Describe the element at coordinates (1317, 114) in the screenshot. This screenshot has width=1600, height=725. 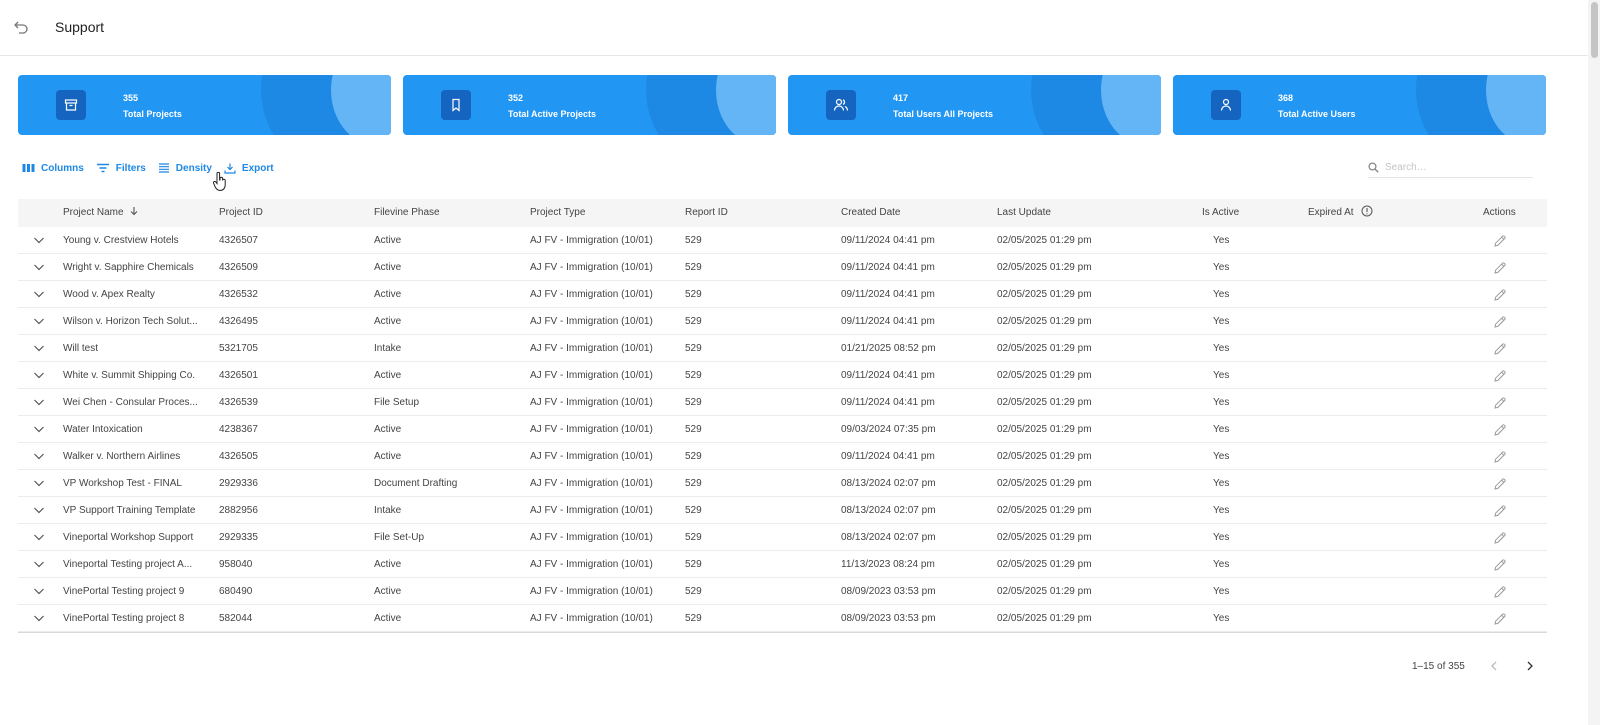
I see `stat-label: Total Active Users` at that location.